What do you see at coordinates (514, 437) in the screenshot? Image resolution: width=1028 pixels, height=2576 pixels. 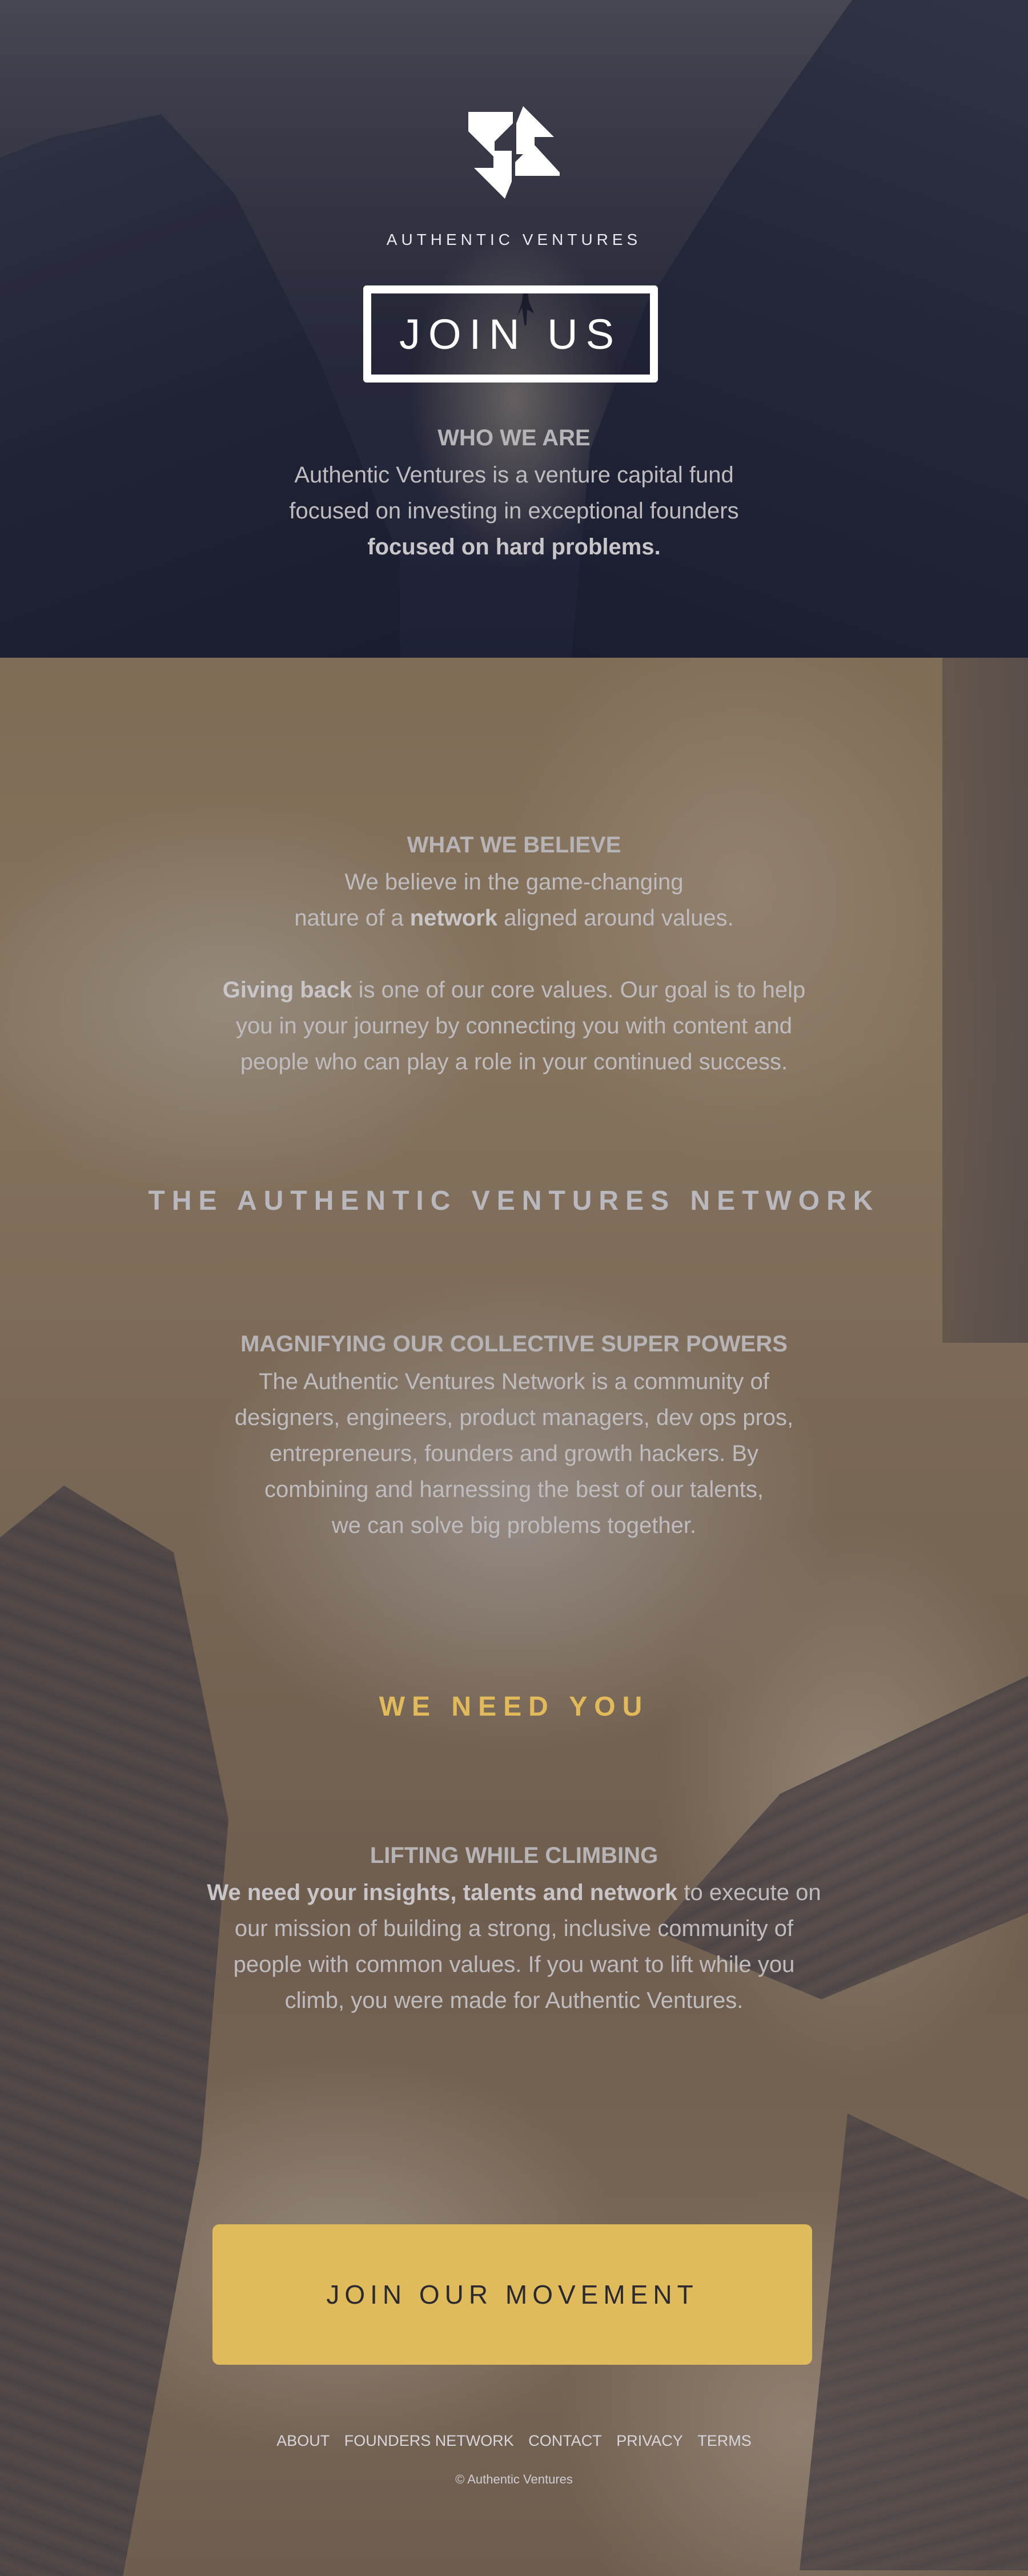 I see `who-we-are-title: WHO WE ARE` at bounding box center [514, 437].